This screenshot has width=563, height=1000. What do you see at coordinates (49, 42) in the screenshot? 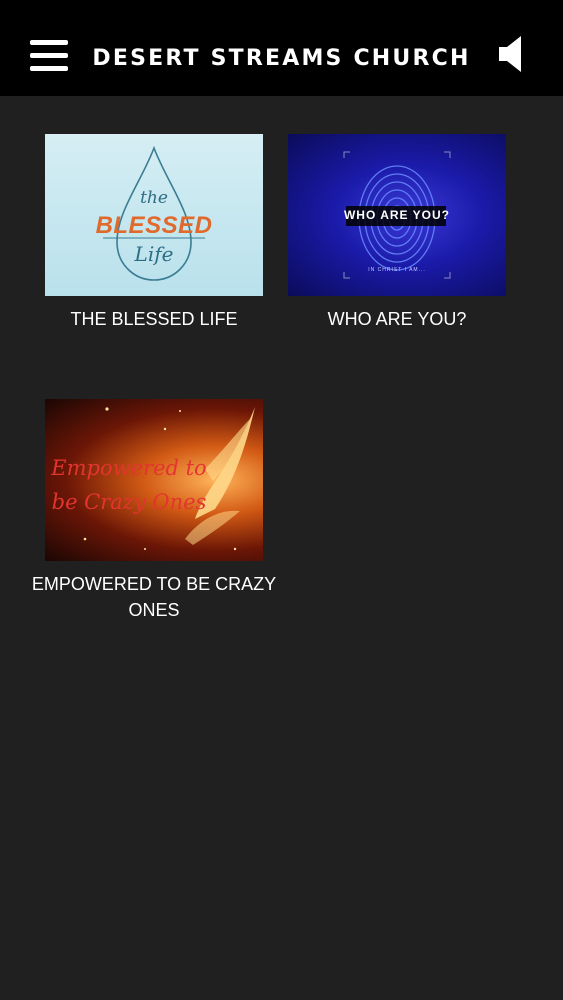
I see `menu-bar-top` at bounding box center [49, 42].